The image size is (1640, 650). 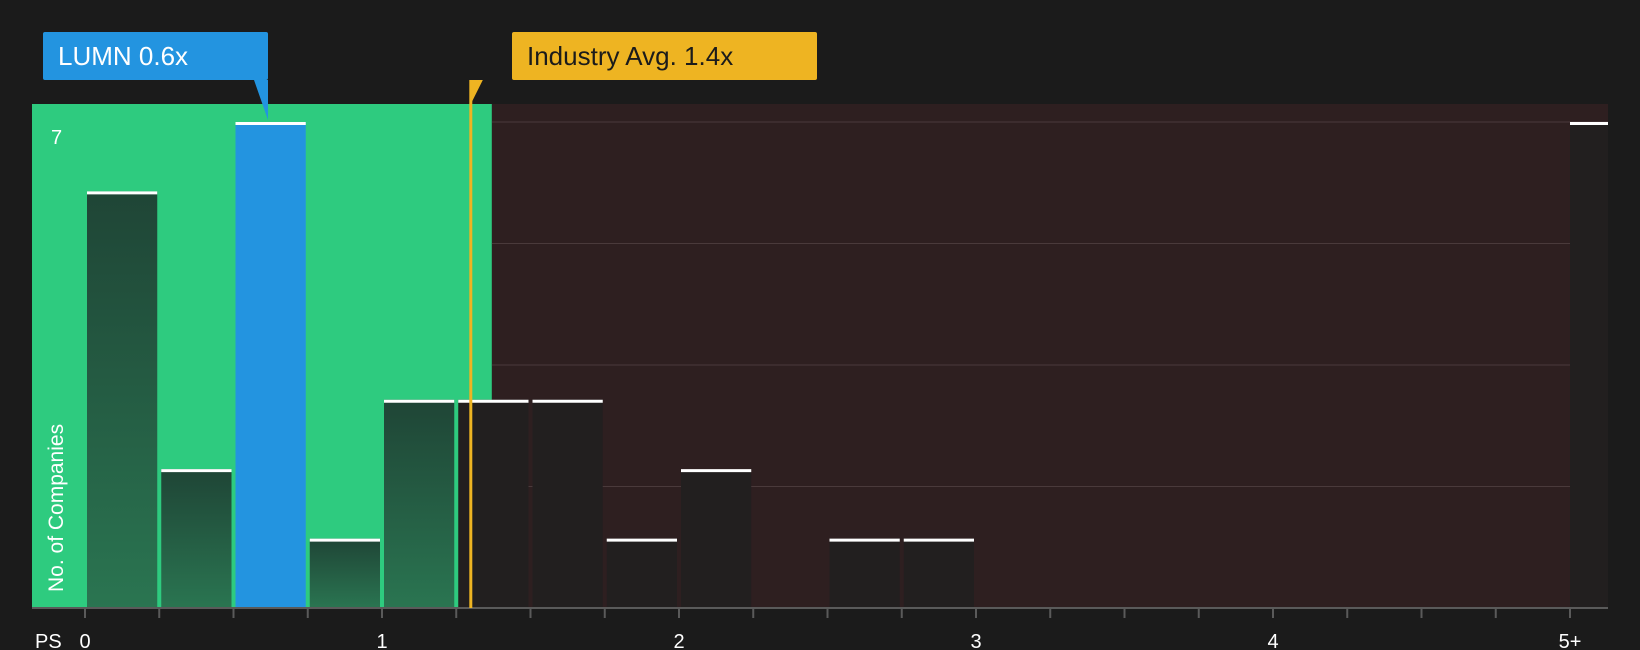 I want to click on x-tick-label: 5+, so click(x=1570, y=640).